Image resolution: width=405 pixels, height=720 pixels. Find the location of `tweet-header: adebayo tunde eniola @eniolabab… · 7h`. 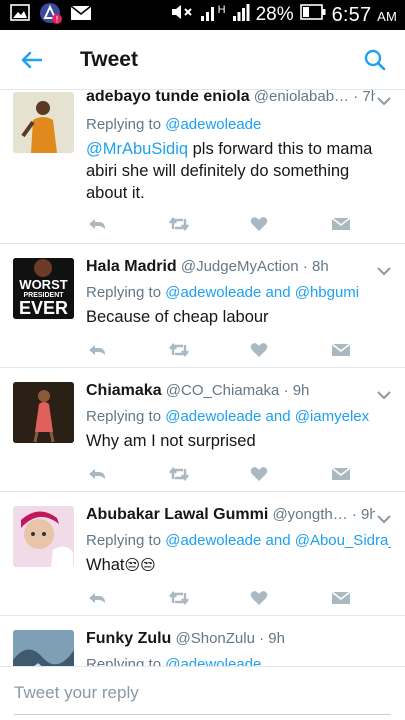

tweet-header: adebayo tunde eniola @eniolabab… · 7h is located at coordinates (230, 98).